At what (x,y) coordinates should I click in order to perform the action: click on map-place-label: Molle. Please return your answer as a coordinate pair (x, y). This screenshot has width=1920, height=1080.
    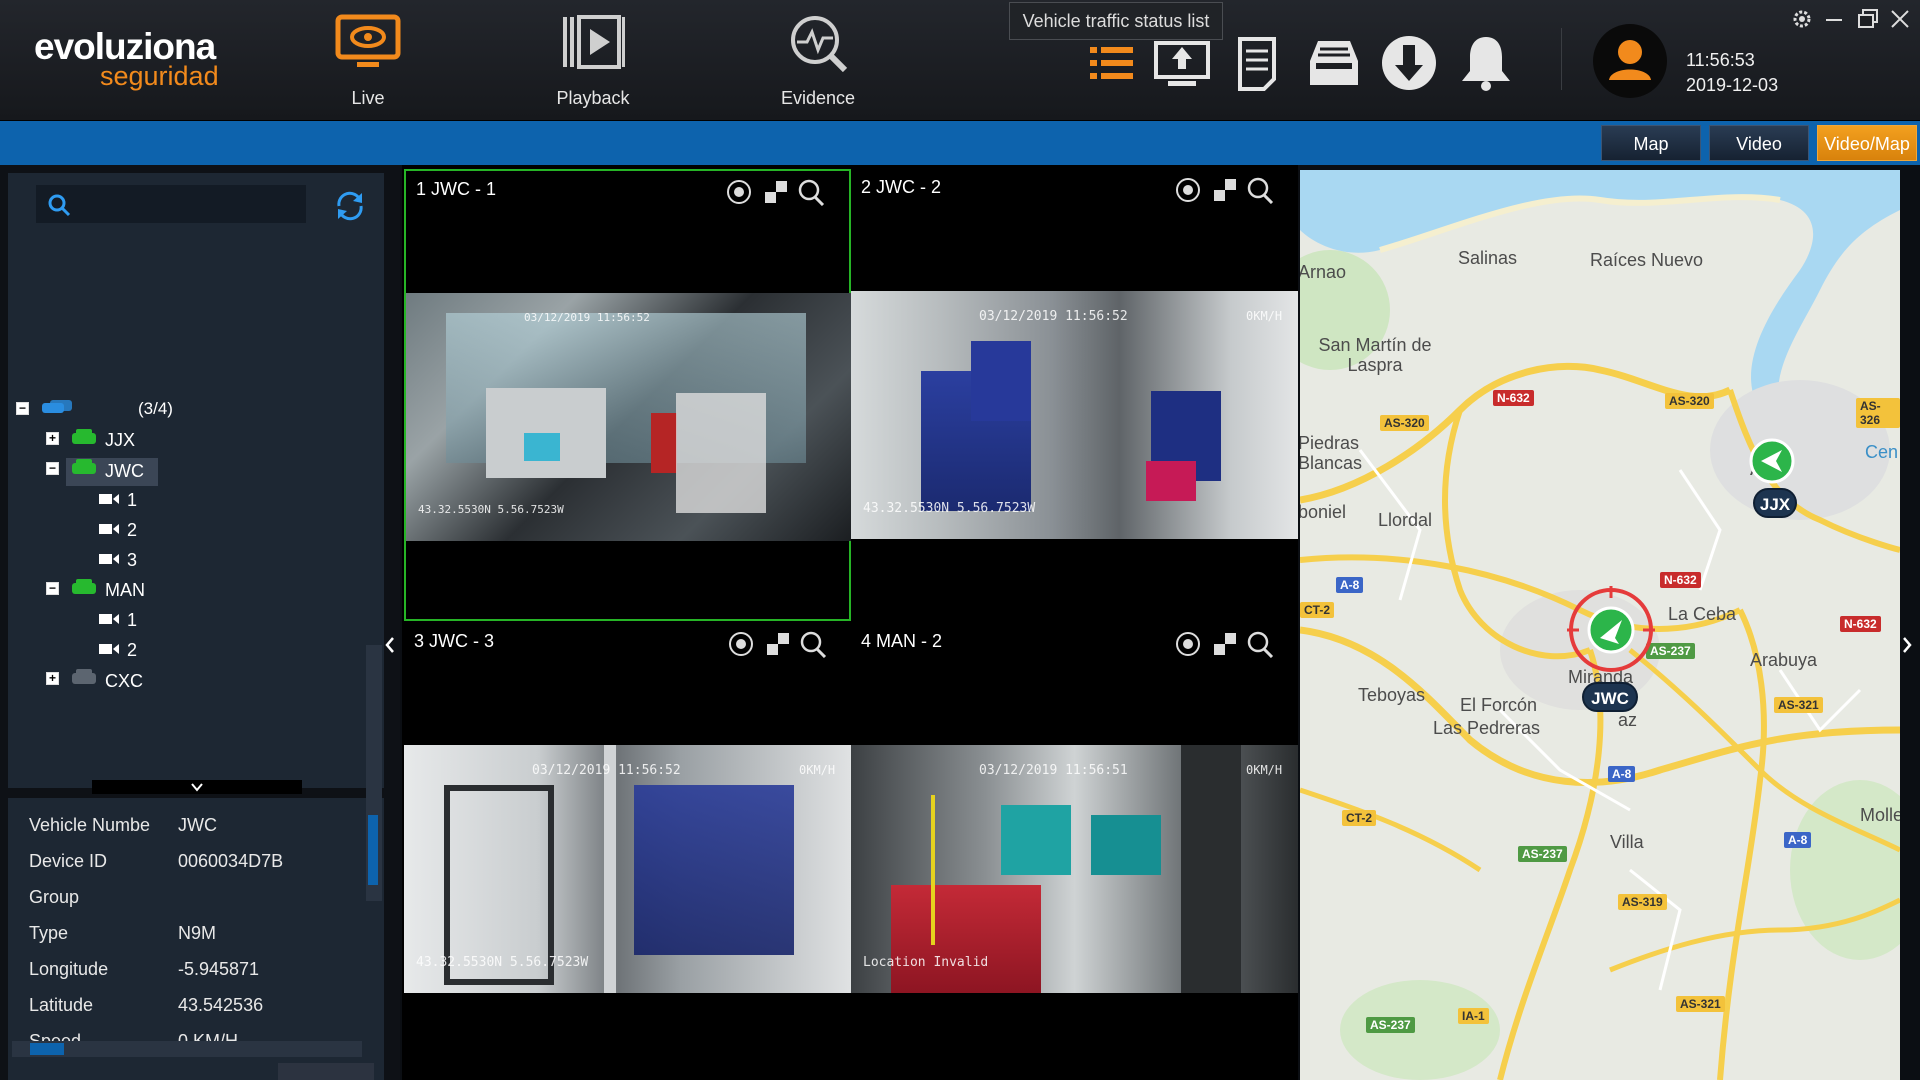
    Looking at the image, I should click on (1880, 815).